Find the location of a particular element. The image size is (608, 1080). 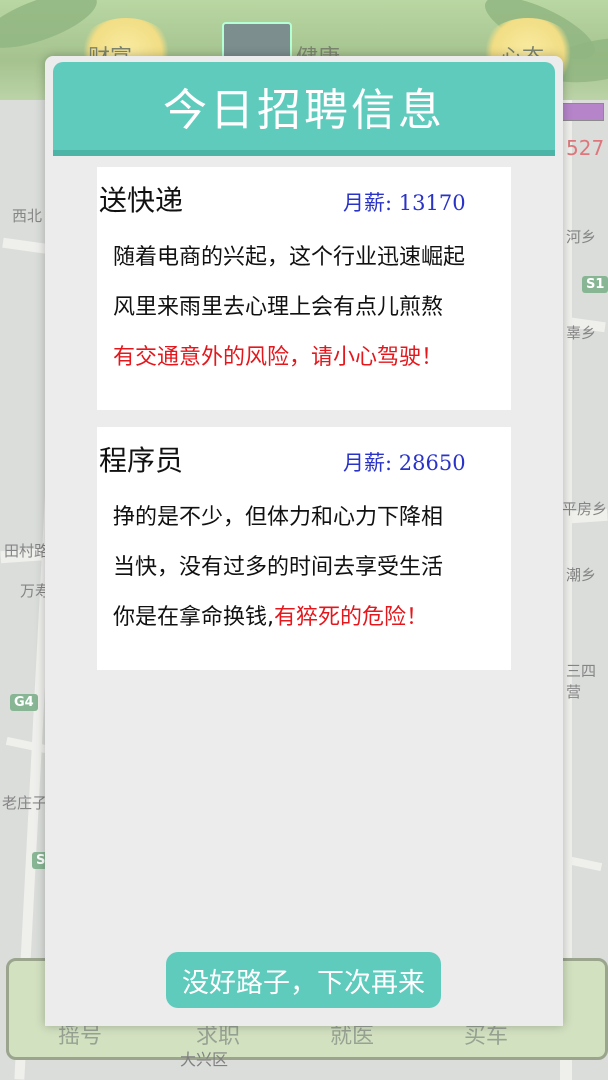

job-risk-warning: 有交通意外的风险，请小心驾驶！ is located at coordinates (278, 357).